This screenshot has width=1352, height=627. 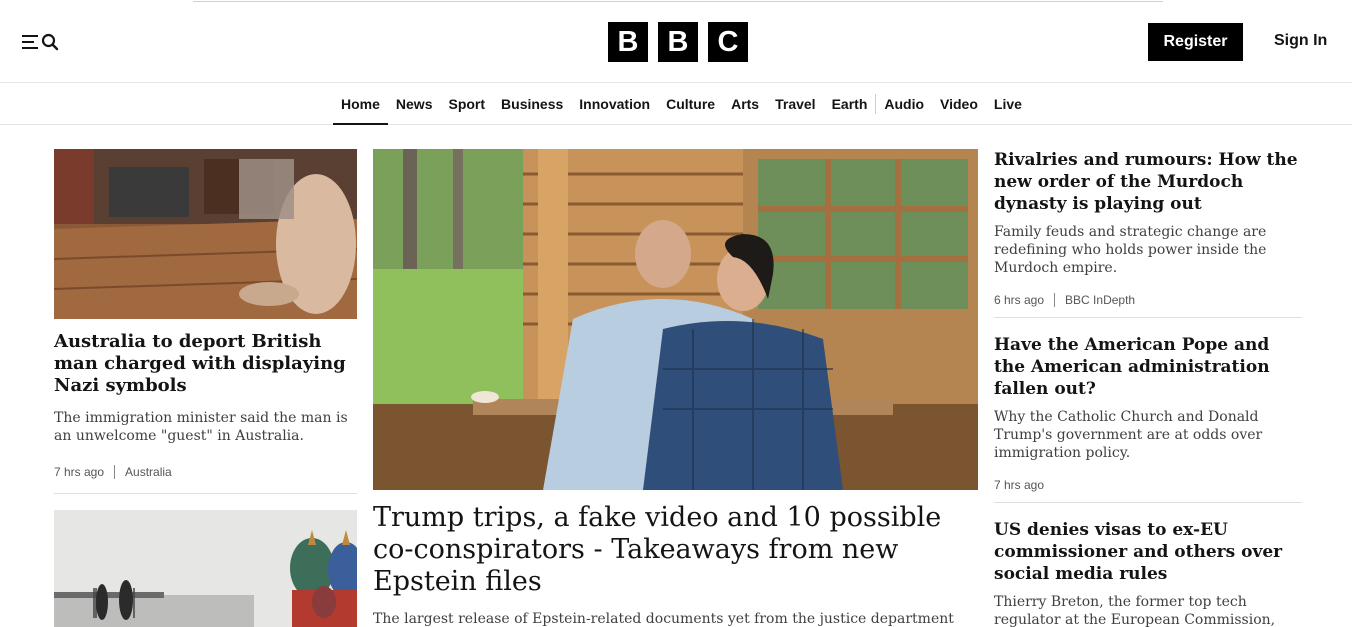 I want to click on photo-kremlin, so click(x=205, y=568).